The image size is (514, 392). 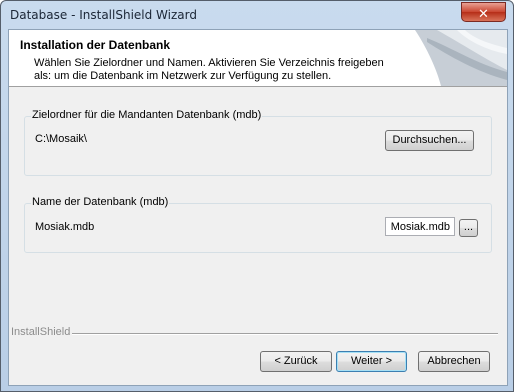 I want to click on close-button: ✕, so click(x=483, y=12).